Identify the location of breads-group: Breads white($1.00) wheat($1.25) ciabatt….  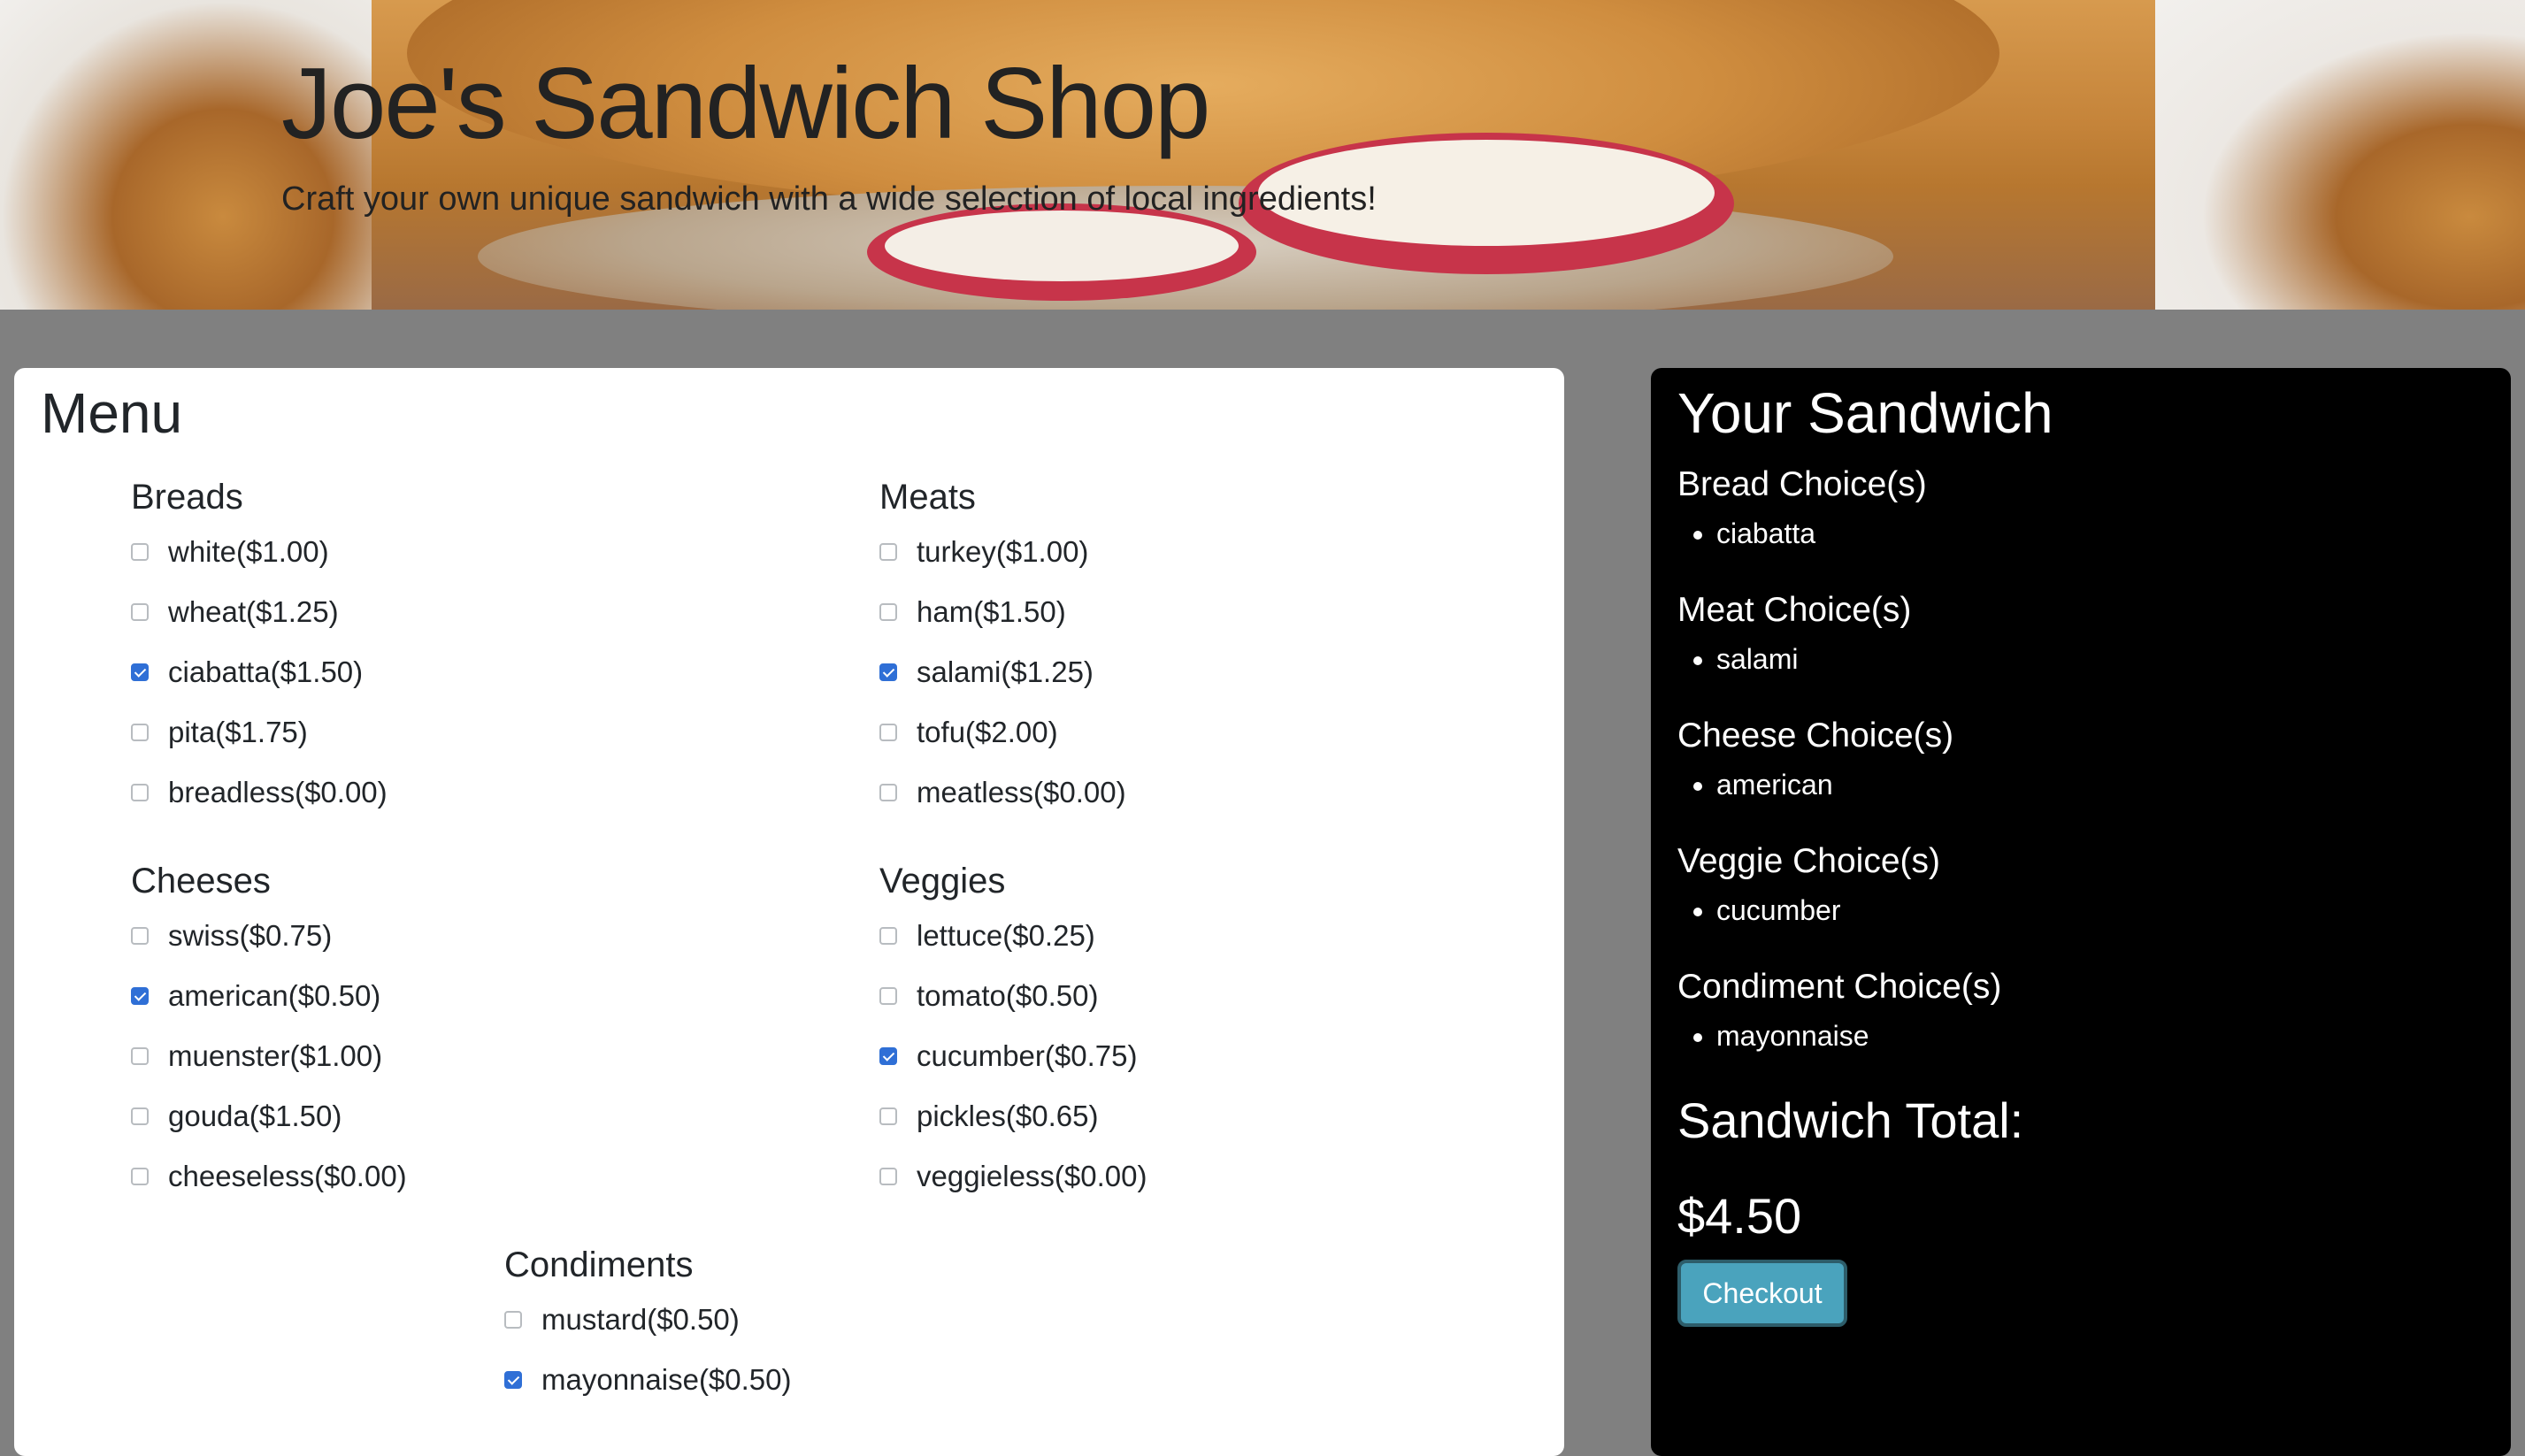
(259, 647).